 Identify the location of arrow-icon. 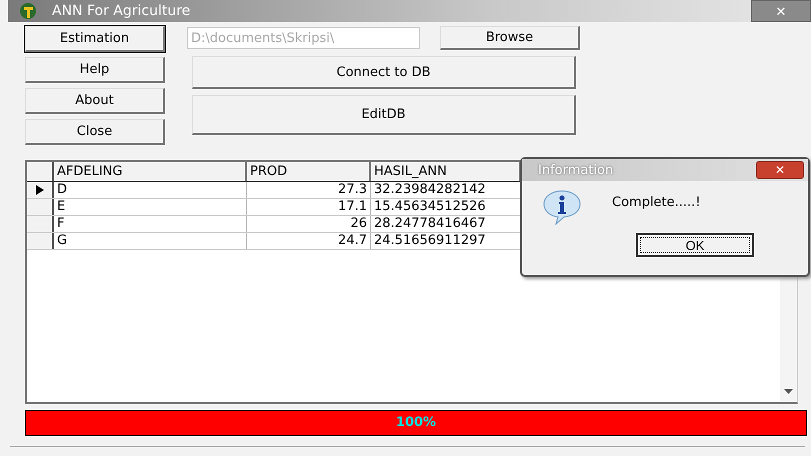
(40, 190).